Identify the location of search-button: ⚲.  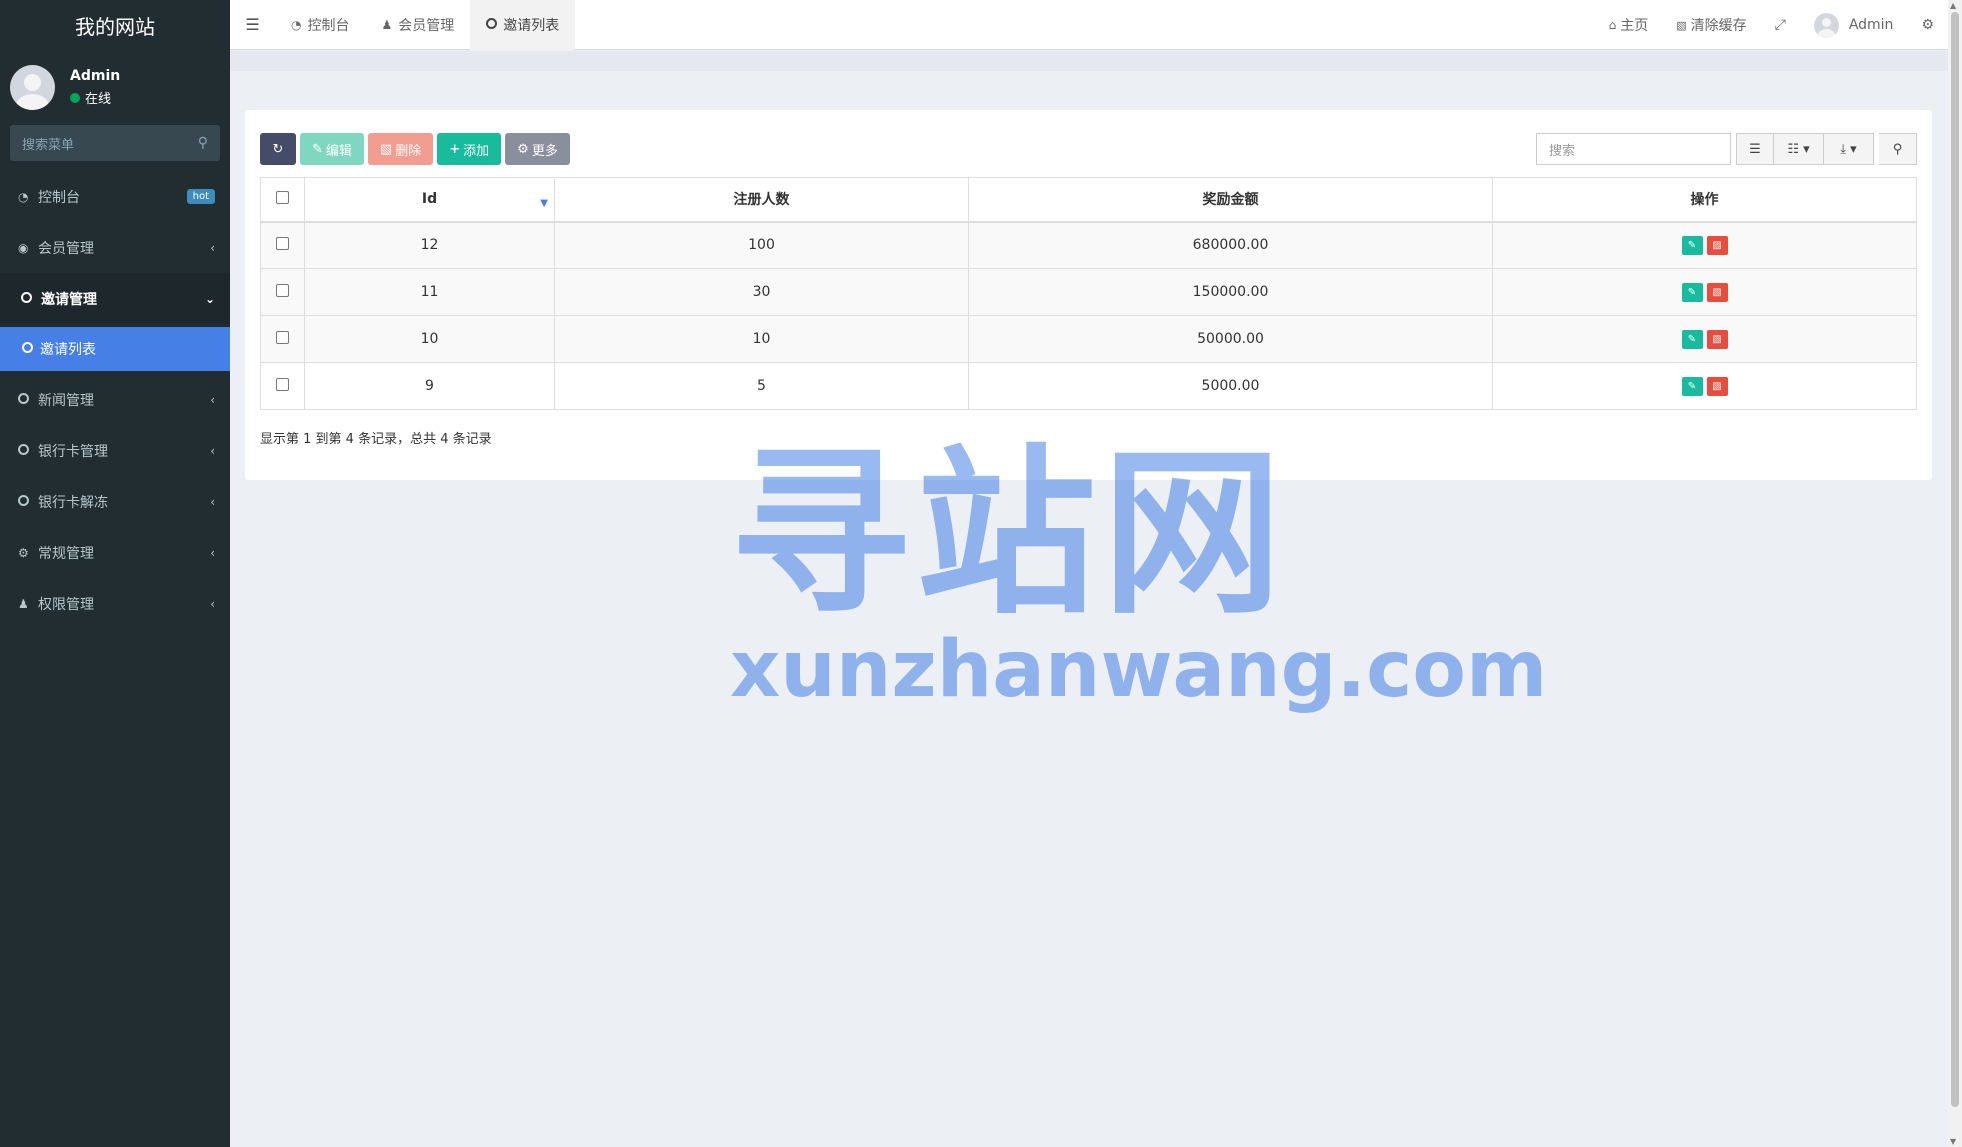
(1898, 149).